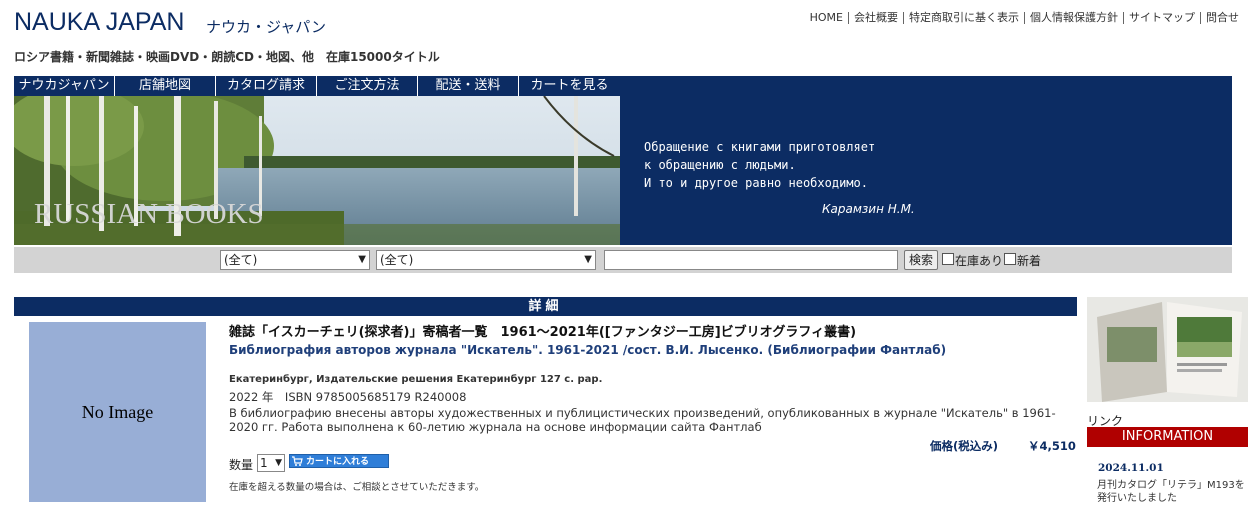 This screenshot has width=1254, height=505. What do you see at coordinates (751, 260) in the screenshot?
I see `search-input` at bounding box center [751, 260].